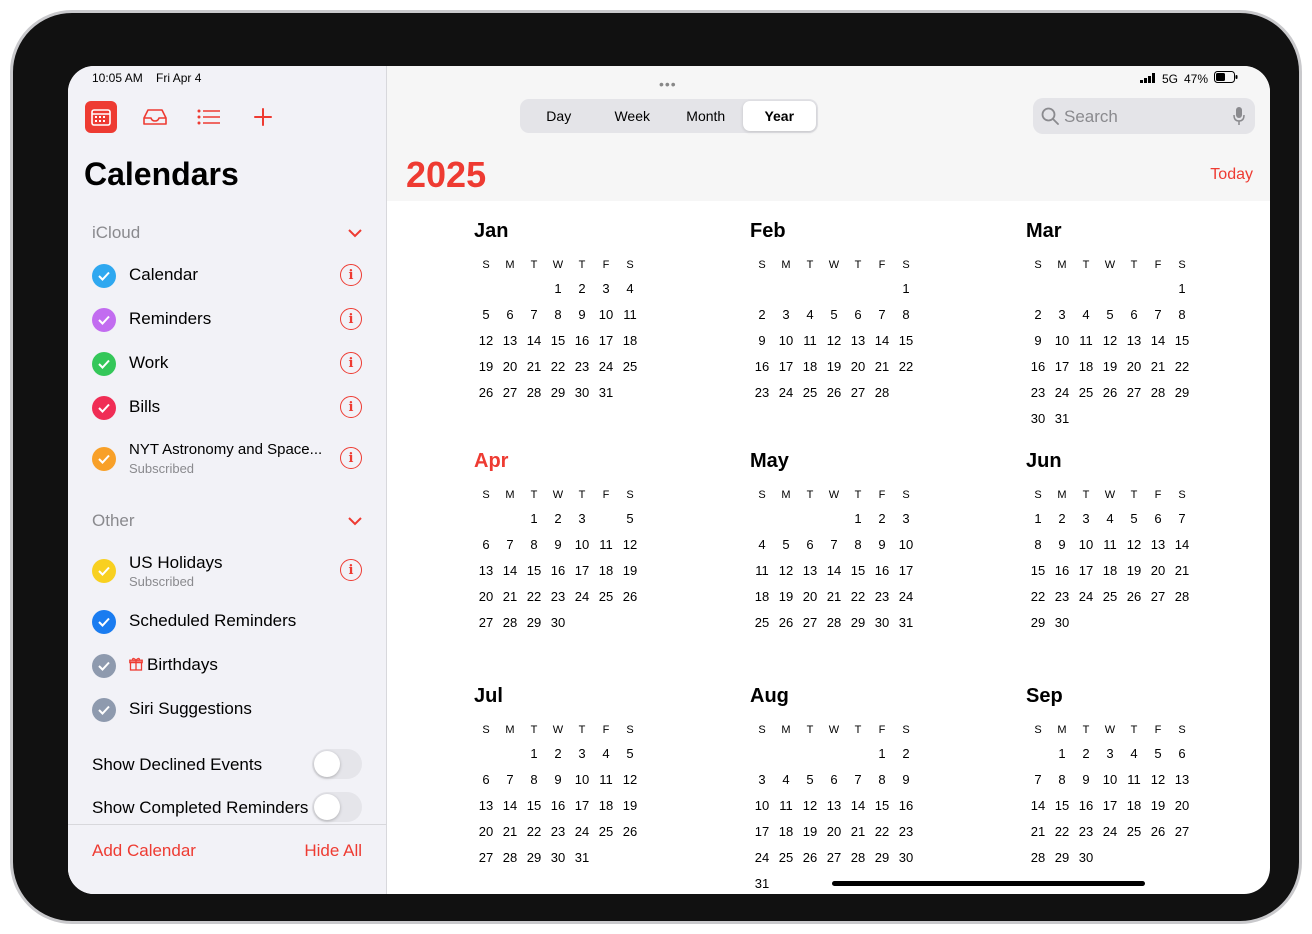 The image size is (1312, 934). What do you see at coordinates (337, 764) in the screenshot?
I see `show-declined-toggle` at bounding box center [337, 764].